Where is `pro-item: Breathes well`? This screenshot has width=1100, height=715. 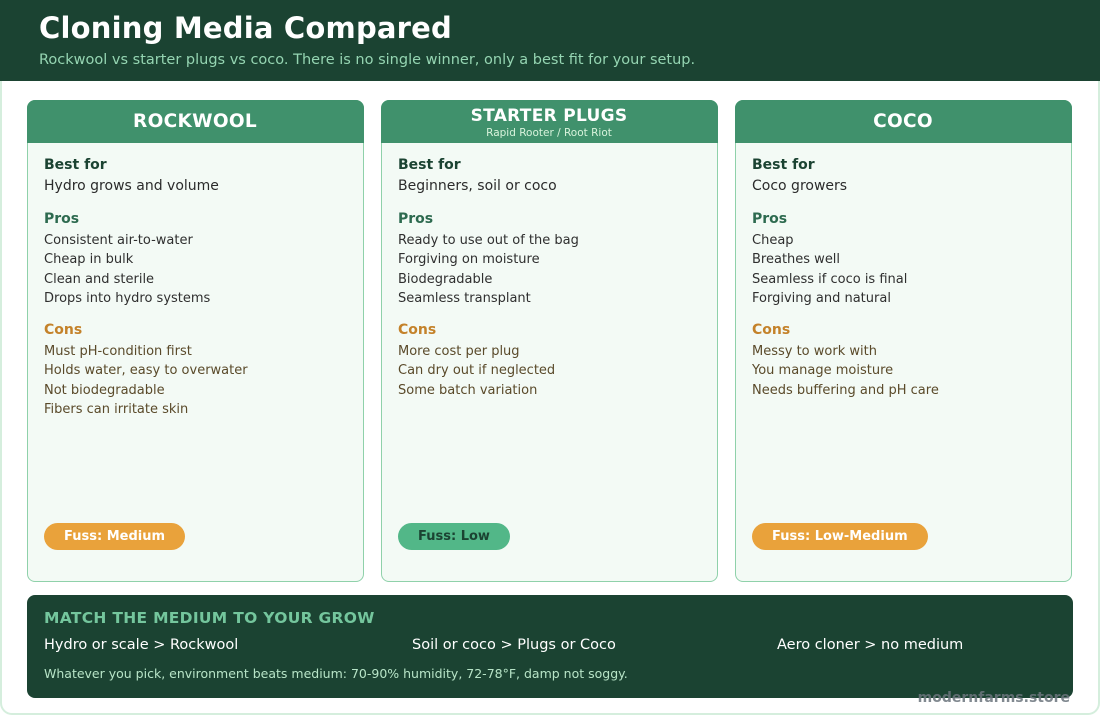
pro-item: Breathes well is located at coordinates (796, 260).